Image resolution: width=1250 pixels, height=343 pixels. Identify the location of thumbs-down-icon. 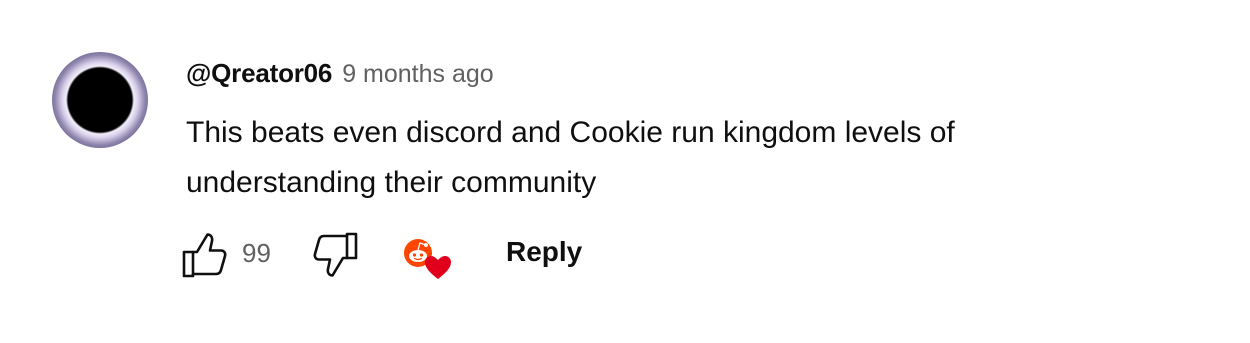
(335, 254).